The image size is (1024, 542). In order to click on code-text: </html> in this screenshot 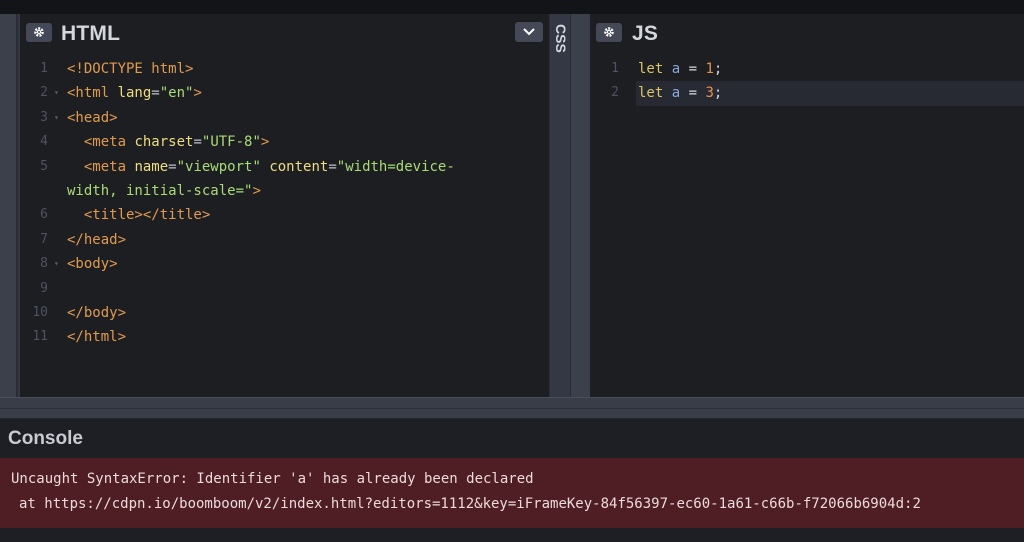, I will do `click(97, 337)`.